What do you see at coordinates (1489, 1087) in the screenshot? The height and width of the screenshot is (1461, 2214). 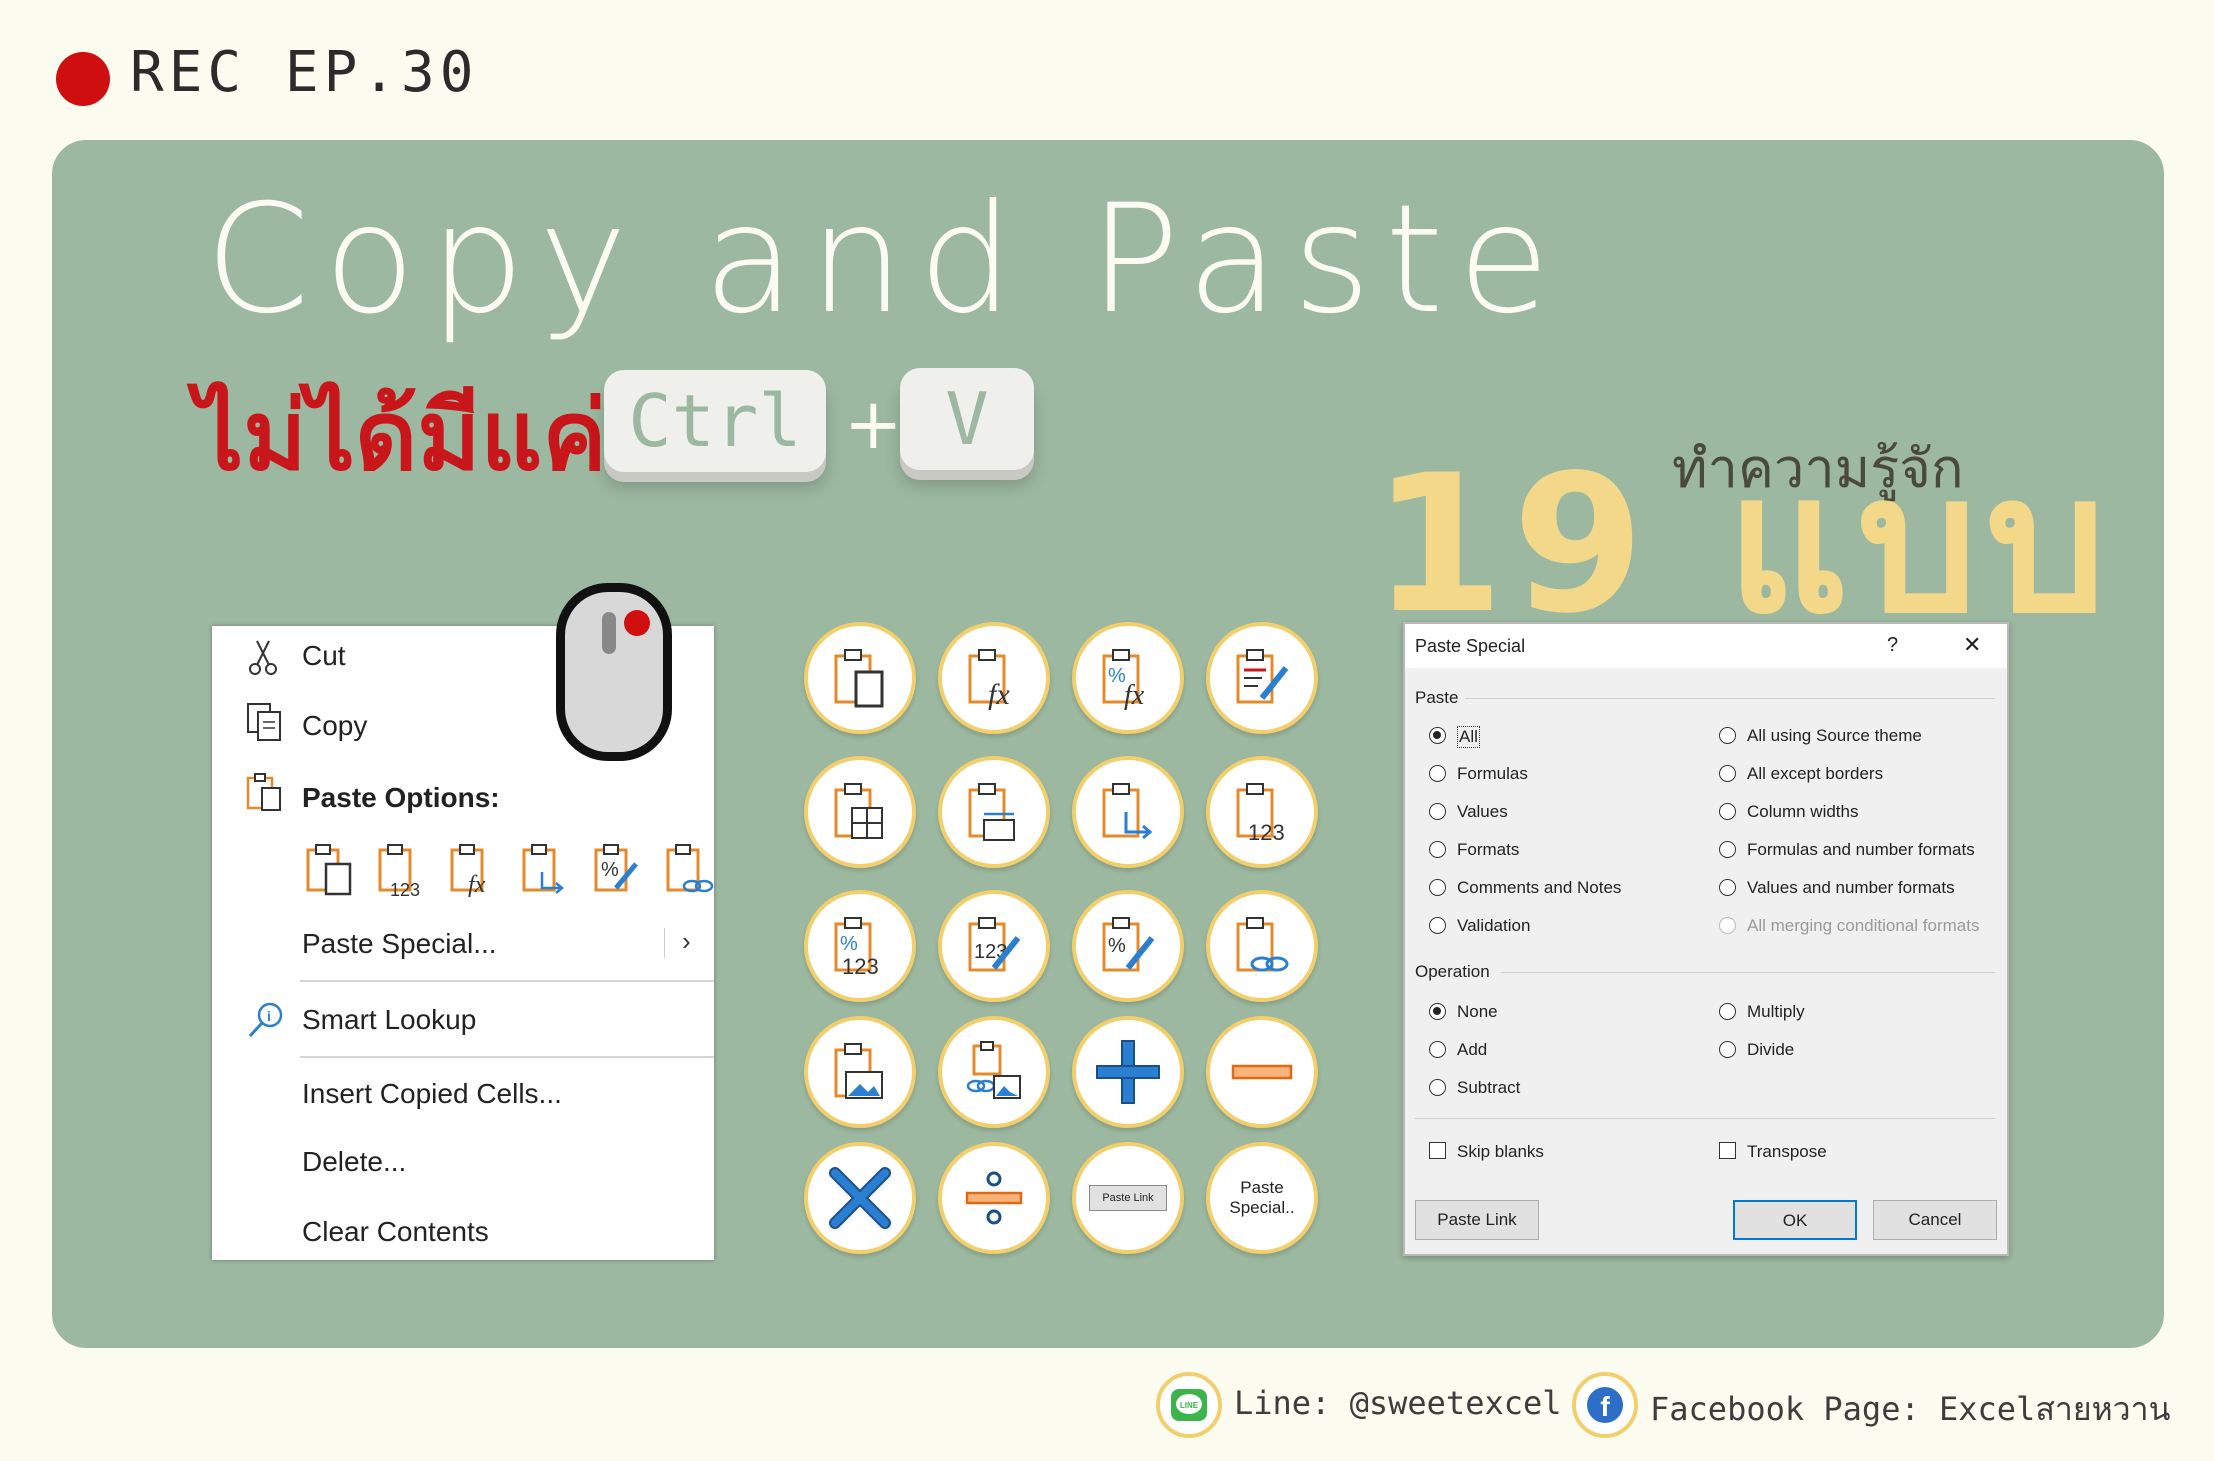 I see `radio-subtract-label: Subtract` at bounding box center [1489, 1087].